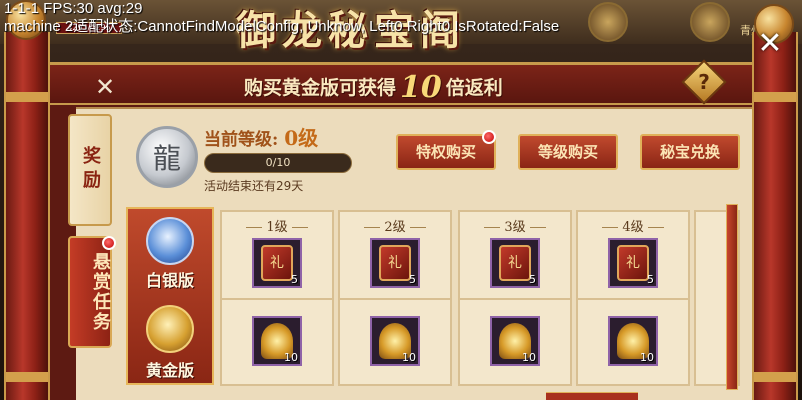 This screenshot has width=802, height=400. I want to click on hud-menu-icon, so click(608, 22).